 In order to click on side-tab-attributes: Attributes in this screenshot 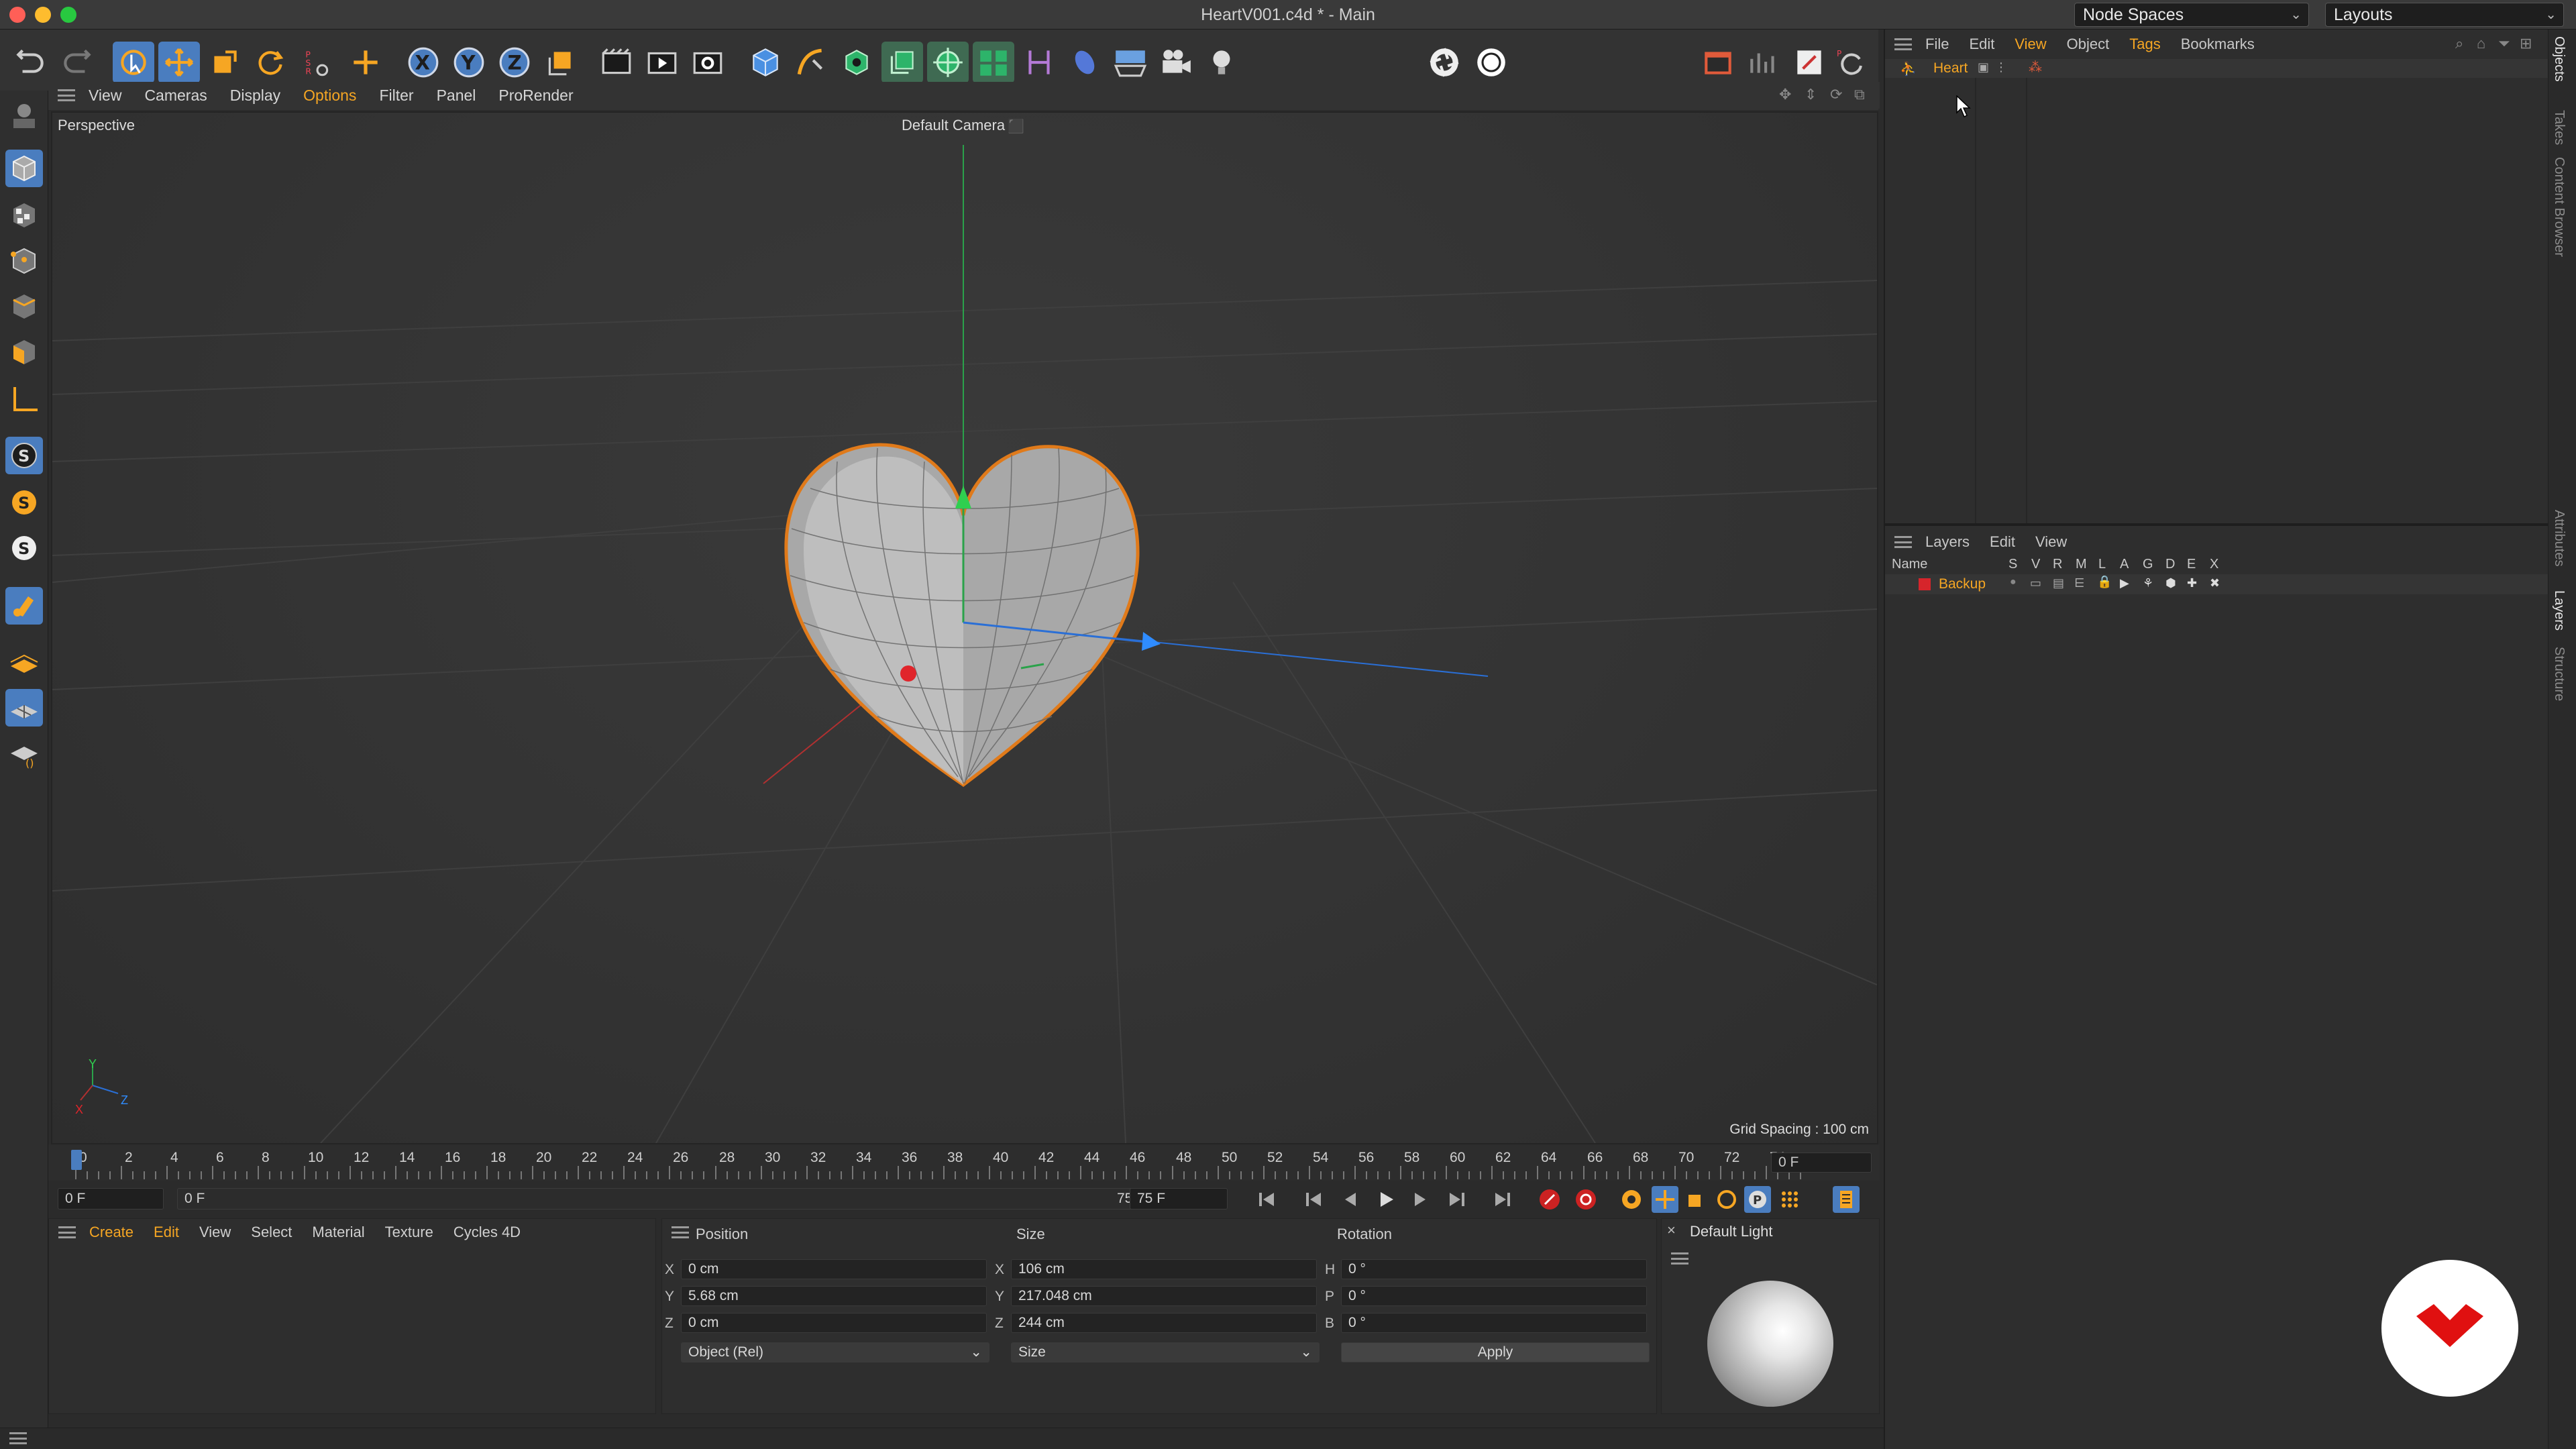, I will do `click(2559, 538)`.